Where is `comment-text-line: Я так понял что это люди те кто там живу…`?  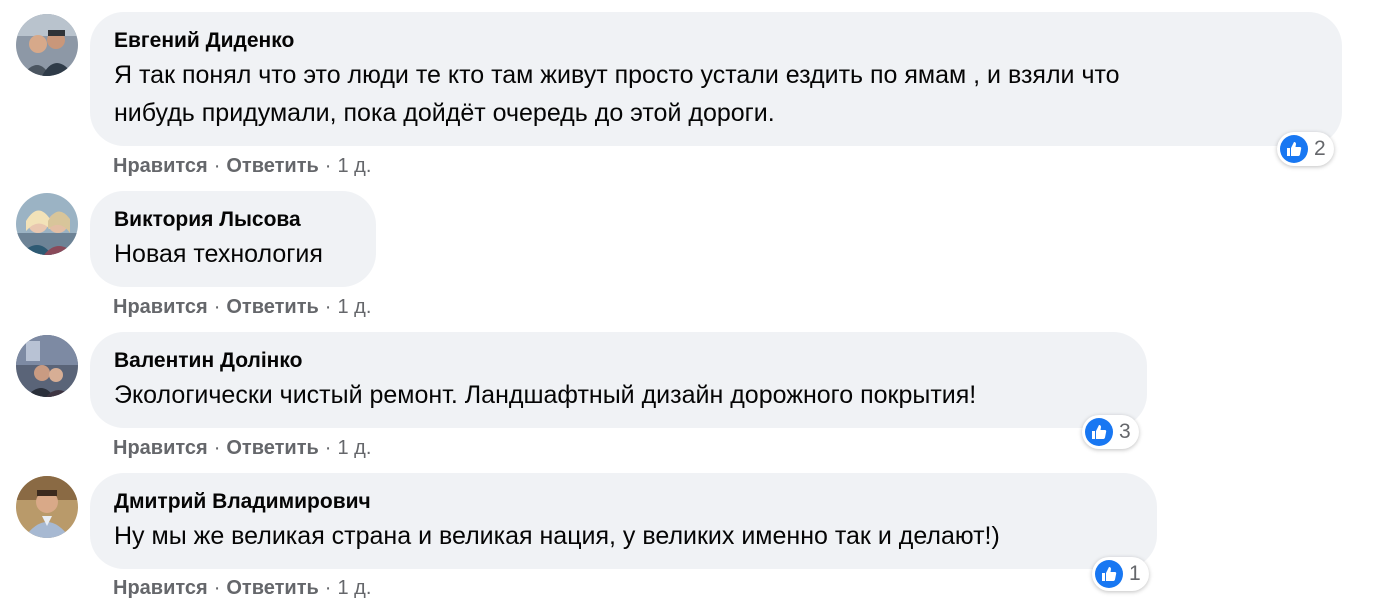 comment-text-line: Я так понял что это люди те кто там живу… is located at coordinates (617, 75).